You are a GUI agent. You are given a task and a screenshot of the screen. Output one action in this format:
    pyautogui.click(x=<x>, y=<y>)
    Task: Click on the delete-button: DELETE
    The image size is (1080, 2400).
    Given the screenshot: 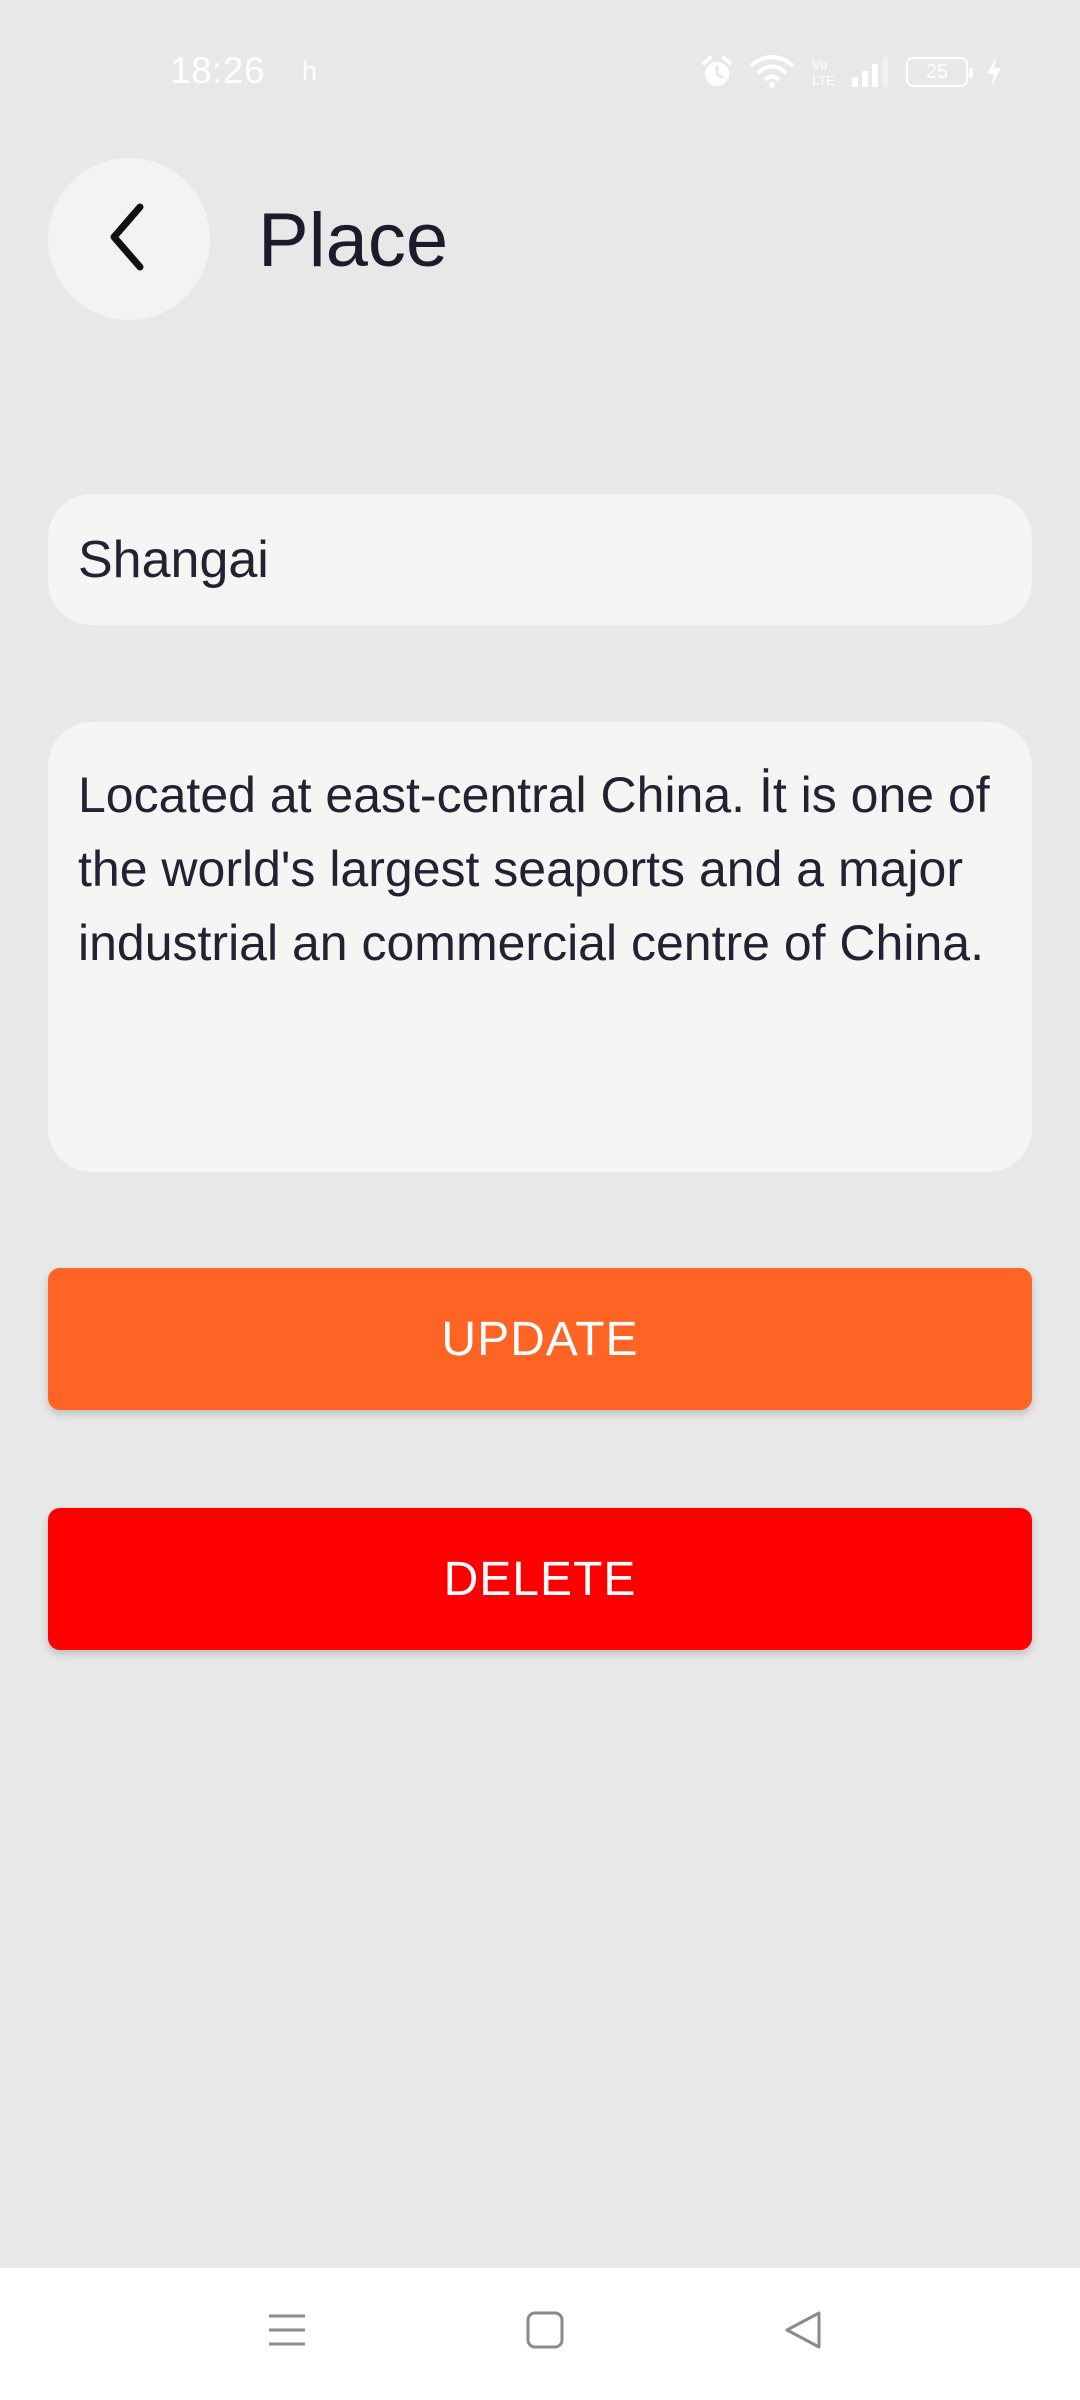 What is the action you would take?
    pyautogui.click(x=540, y=1579)
    